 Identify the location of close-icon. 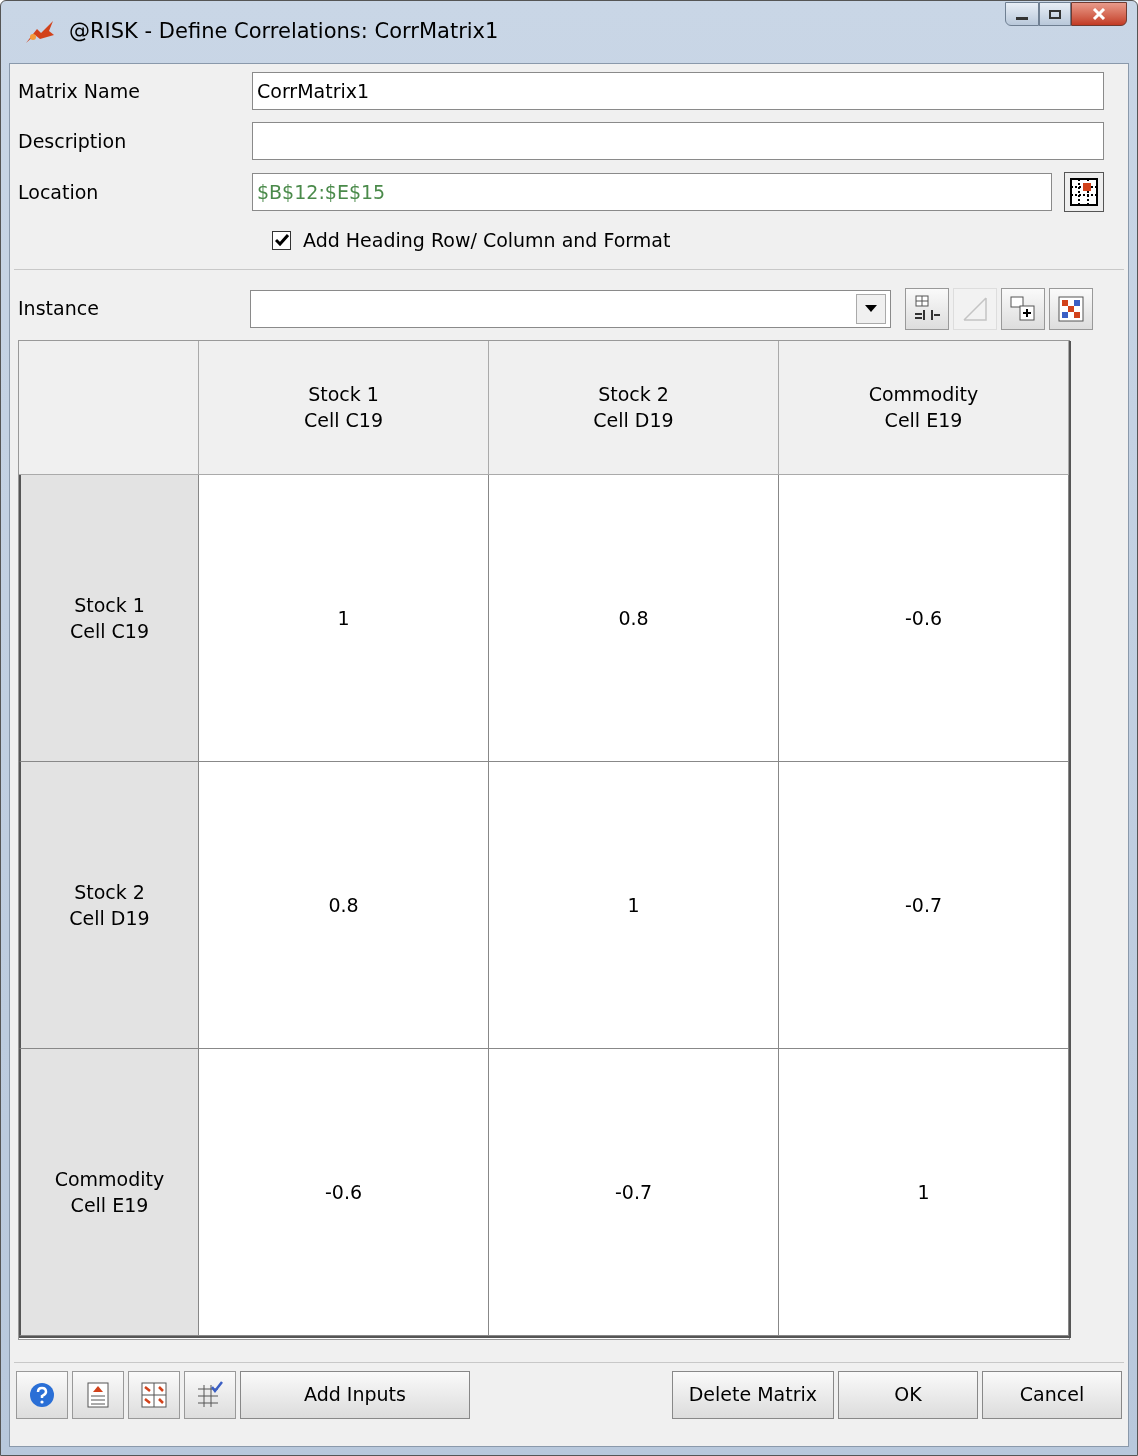
(1099, 14).